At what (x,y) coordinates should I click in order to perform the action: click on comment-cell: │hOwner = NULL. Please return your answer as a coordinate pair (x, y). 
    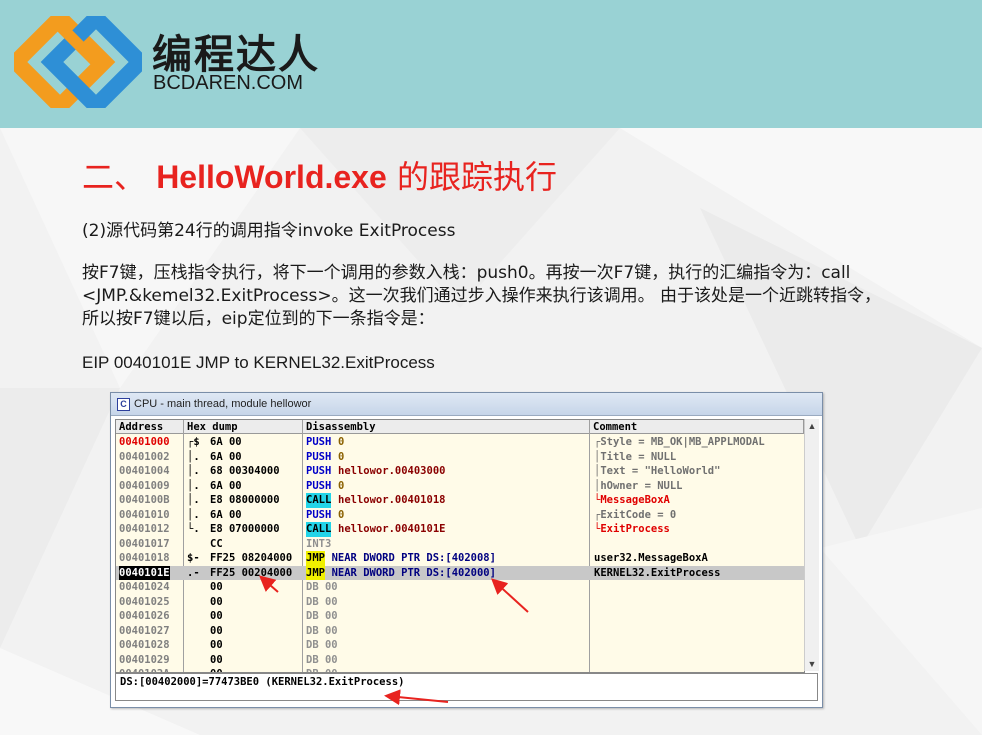
    Looking at the image, I should click on (638, 485).